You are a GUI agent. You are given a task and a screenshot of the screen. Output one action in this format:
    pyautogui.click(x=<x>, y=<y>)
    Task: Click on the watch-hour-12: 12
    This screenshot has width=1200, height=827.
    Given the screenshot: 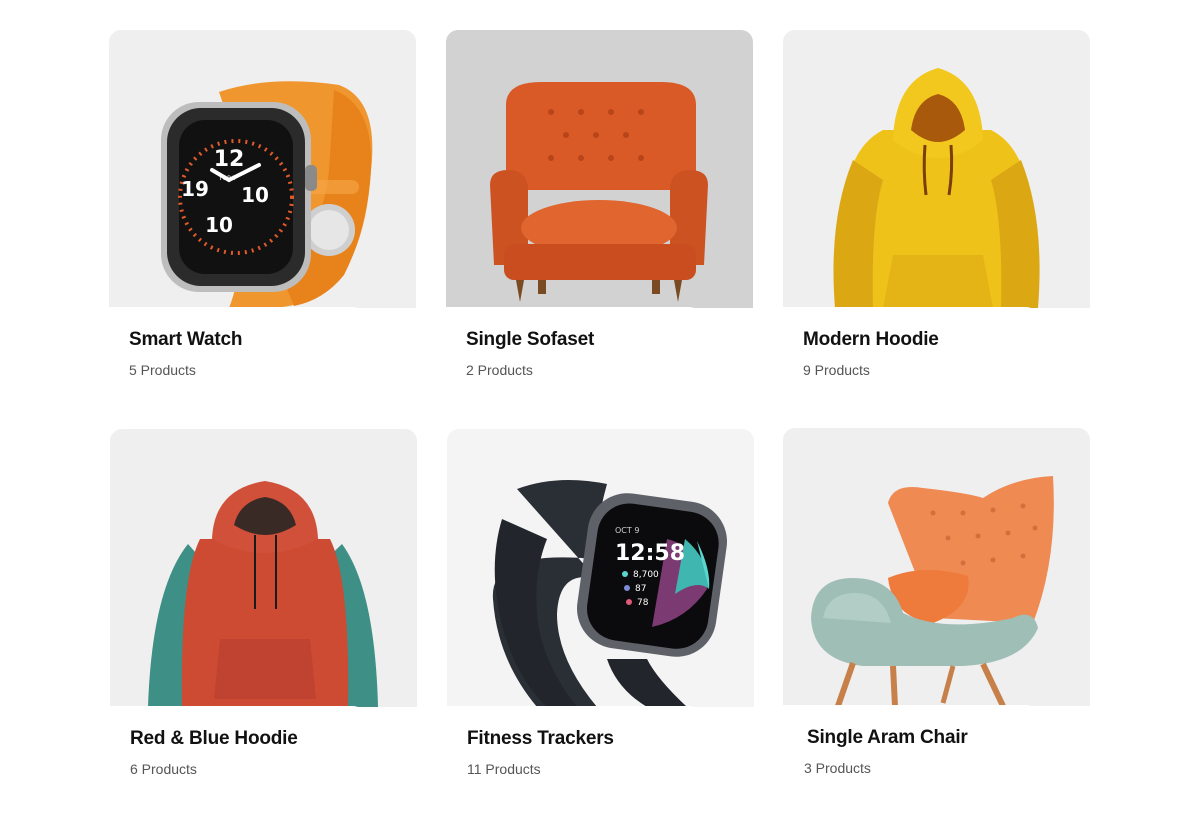 What is the action you would take?
    pyautogui.click(x=229, y=159)
    